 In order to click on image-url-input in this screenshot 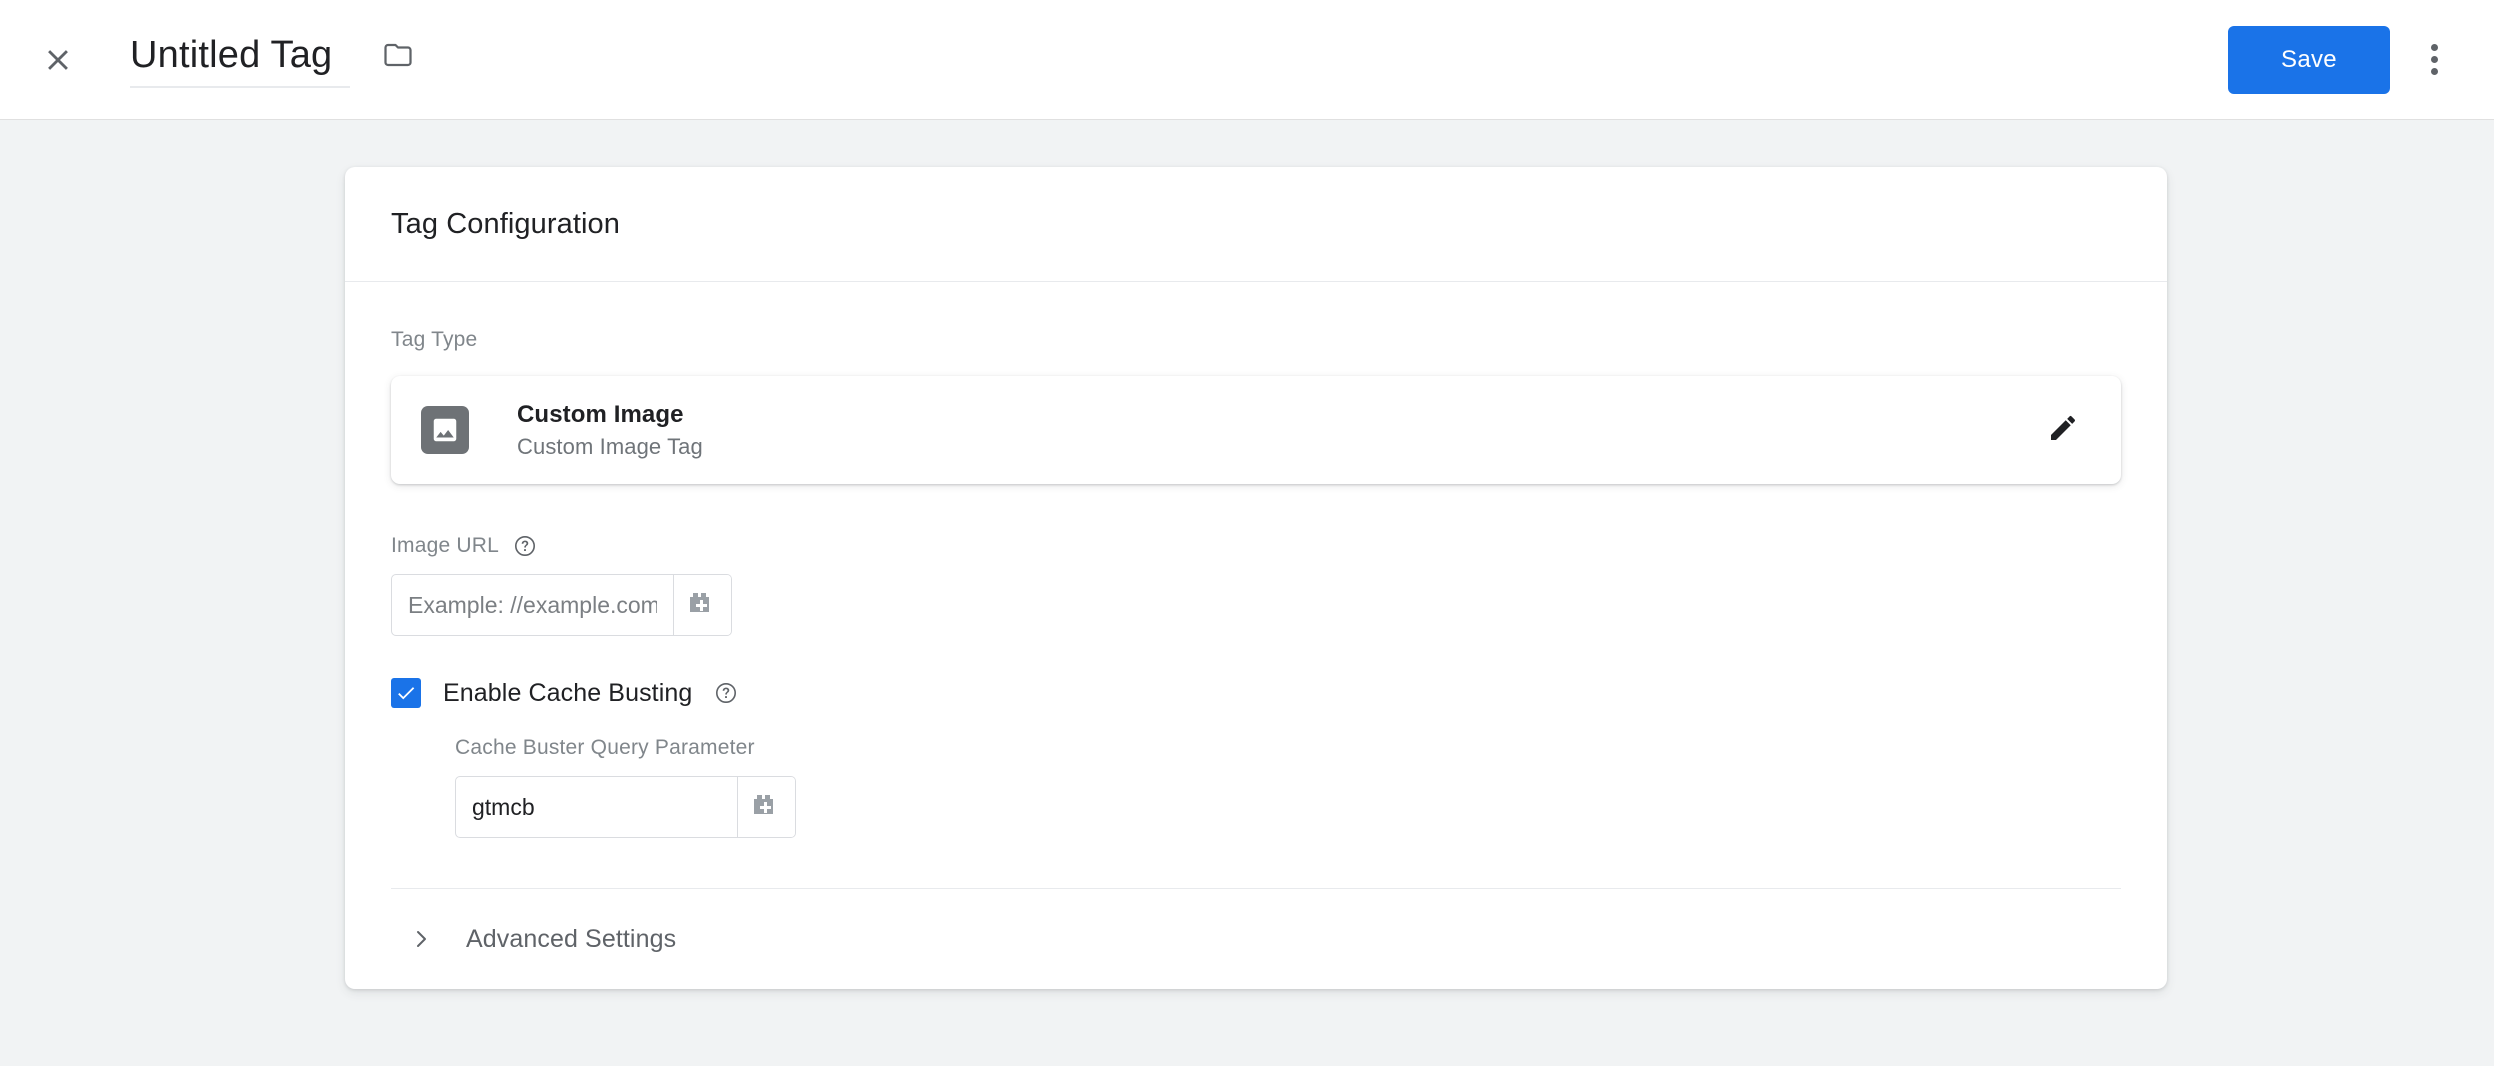, I will do `click(532, 605)`.